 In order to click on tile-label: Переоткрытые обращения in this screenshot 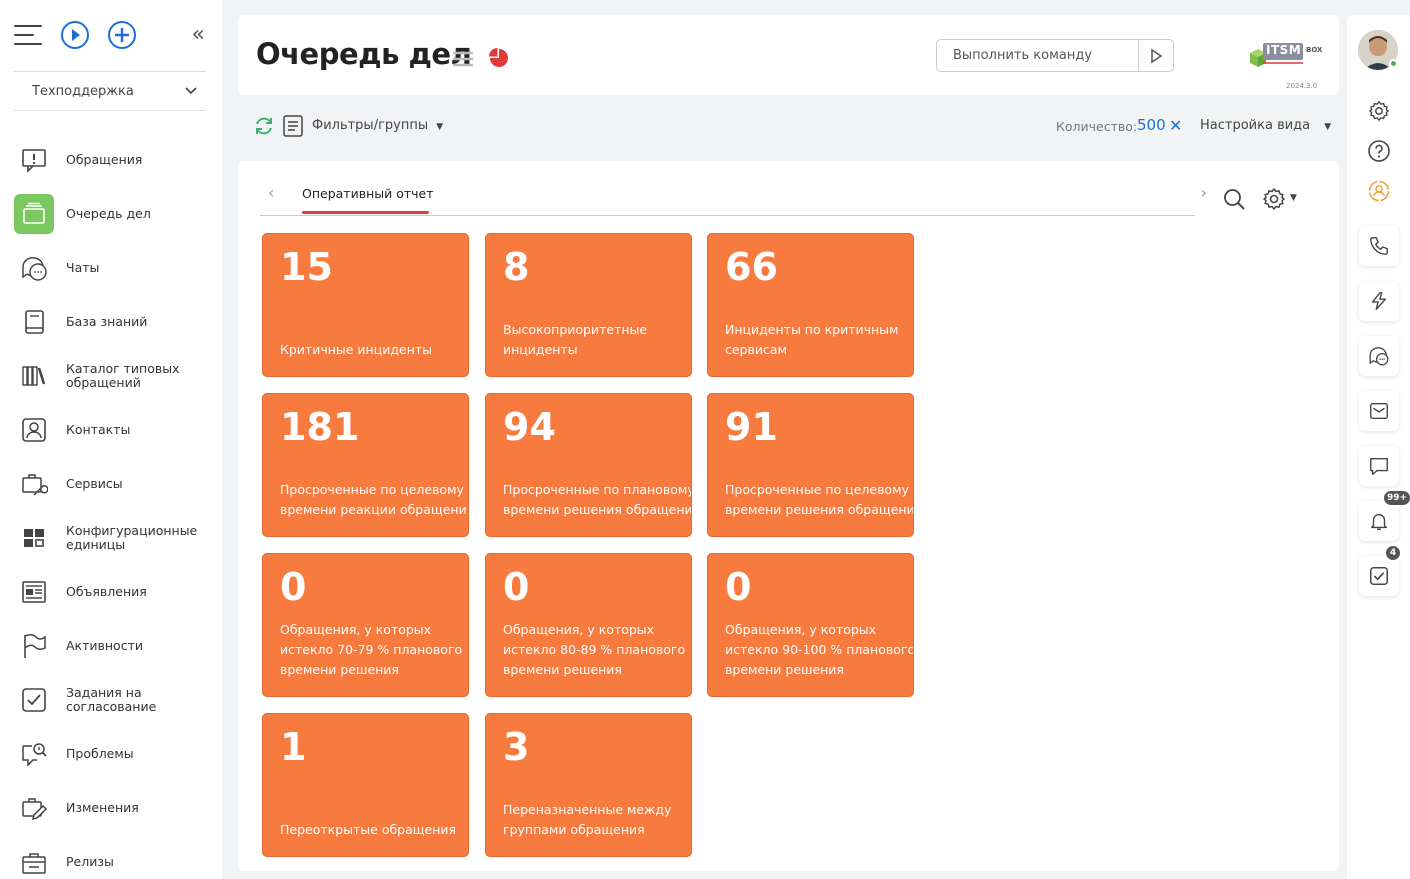, I will do `click(368, 829)`.